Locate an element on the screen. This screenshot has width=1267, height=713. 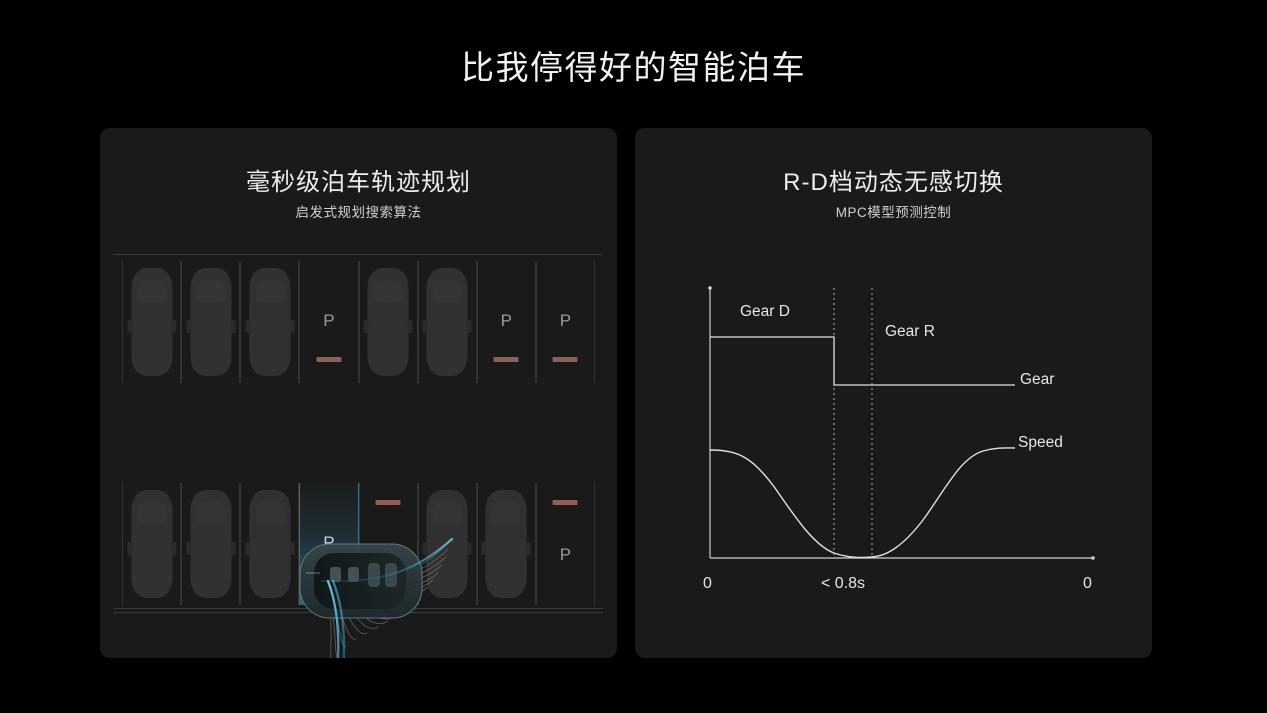
chart-xtick-mid: < 0.8s is located at coordinates (843, 583).